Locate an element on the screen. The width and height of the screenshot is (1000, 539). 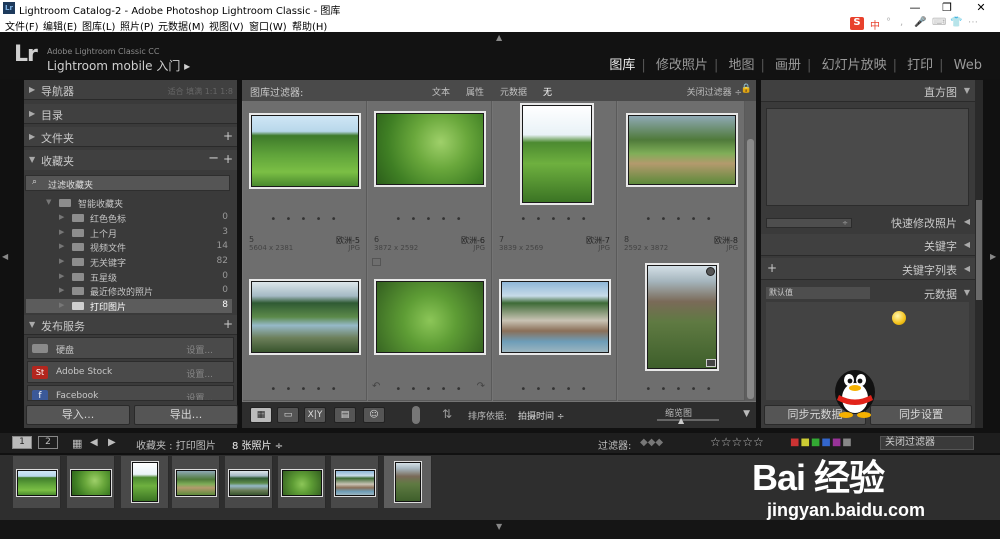
collection-item: ▶ 红色色标 0 is located at coordinates (129, 218).